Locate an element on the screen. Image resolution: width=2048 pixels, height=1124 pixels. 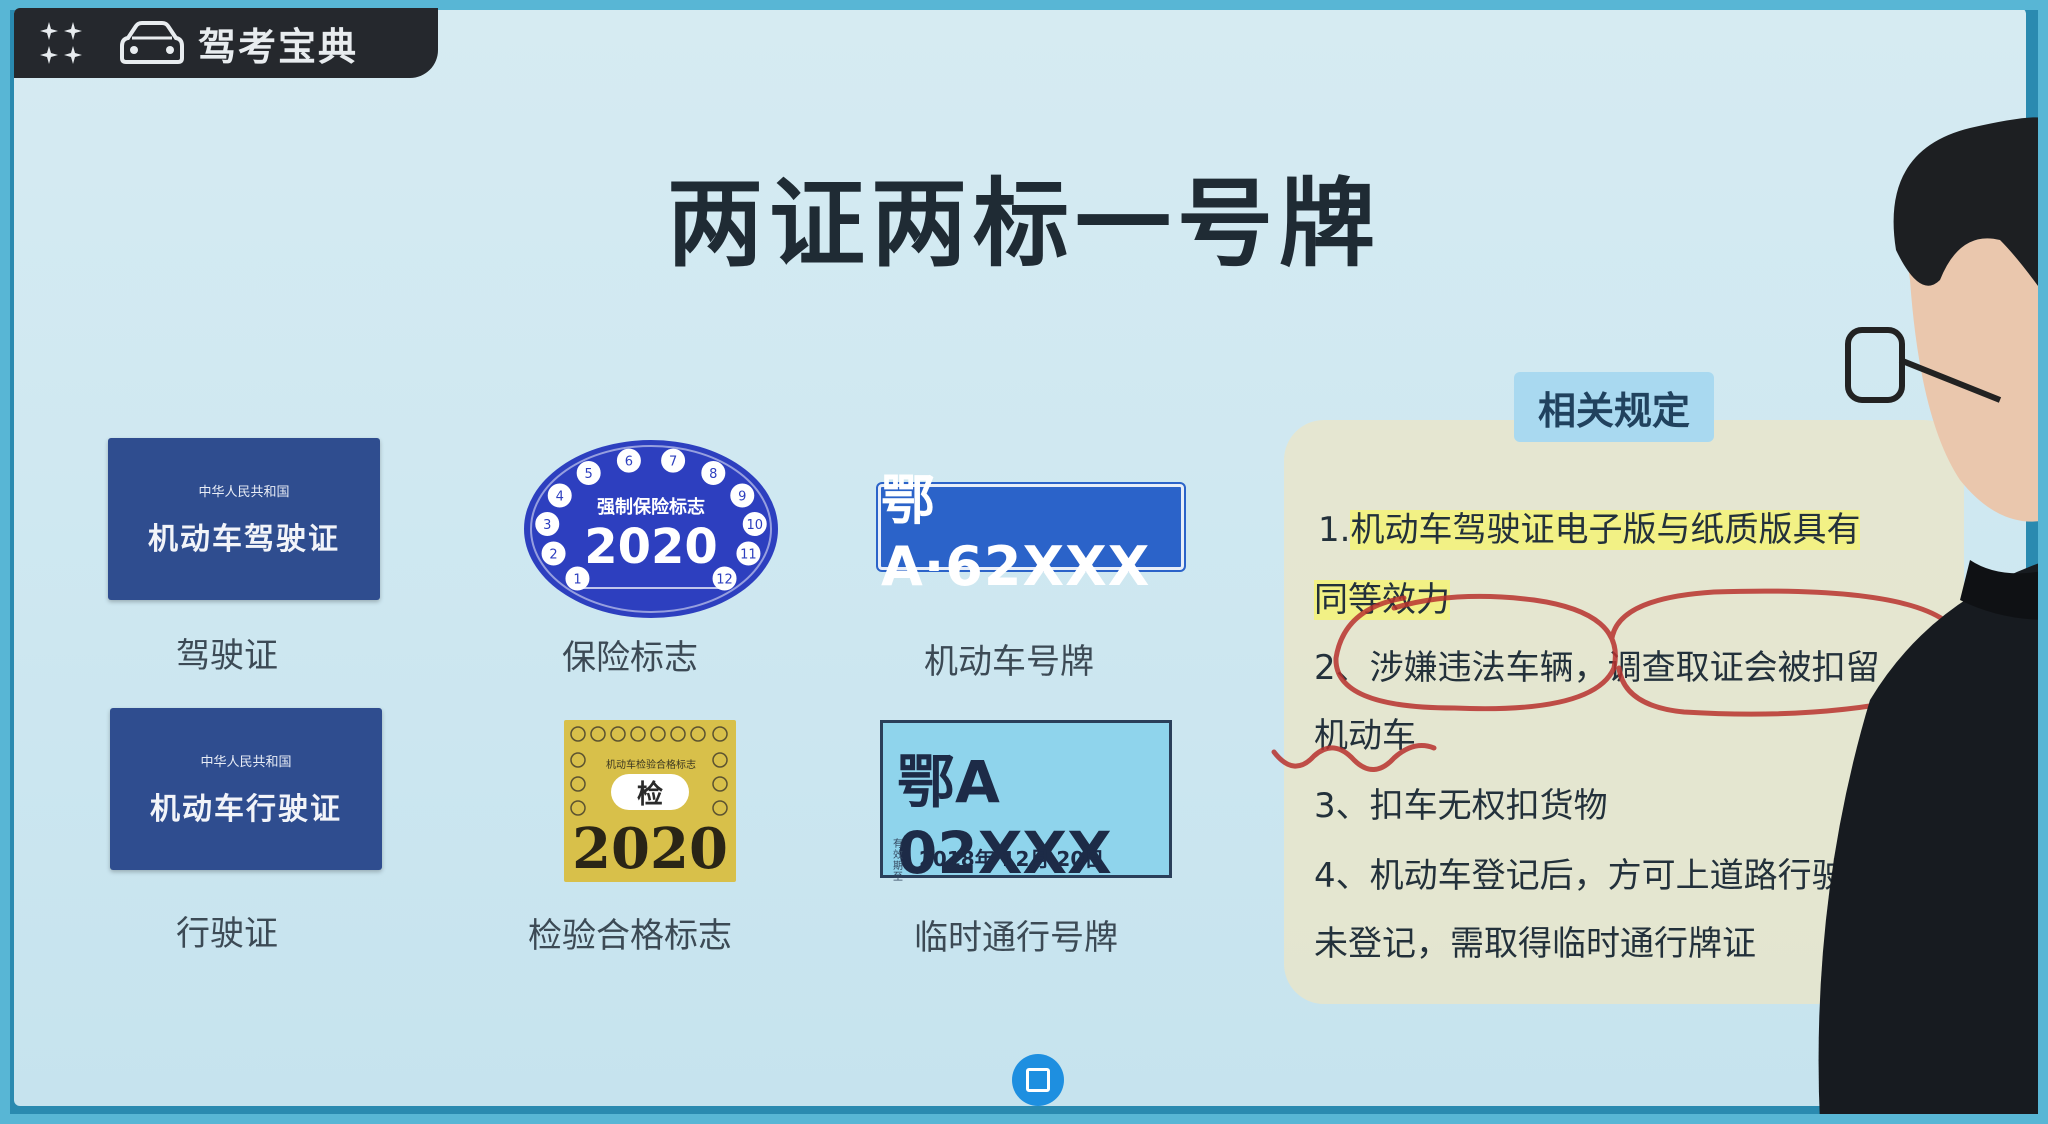
rule-line-1-cont: 同等效力 is located at coordinates (1382, 596).